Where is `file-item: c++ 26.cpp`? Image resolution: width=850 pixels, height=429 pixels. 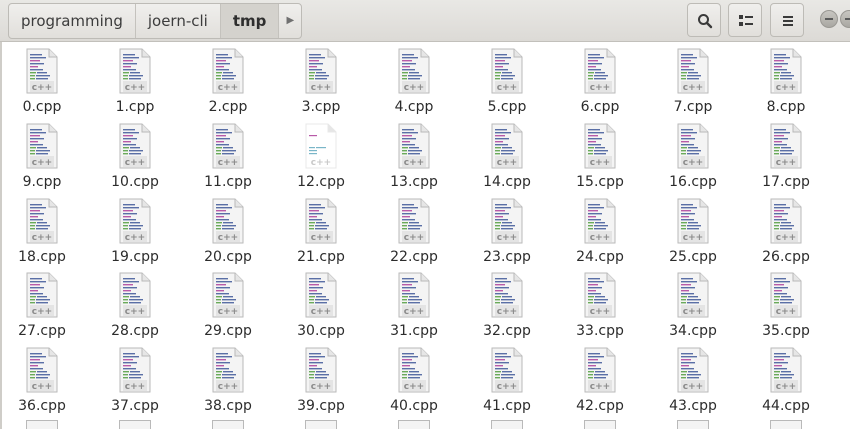 file-item: c++ 26.cpp is located at coordinates (786, 231).